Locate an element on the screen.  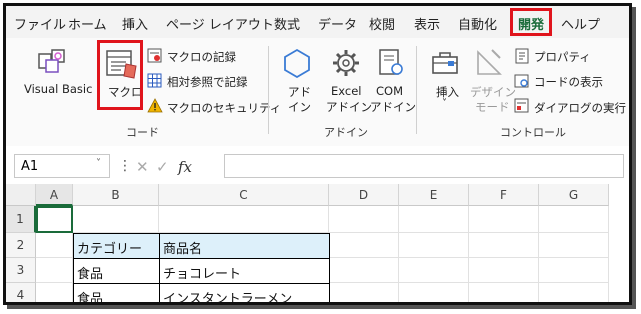
name-box-chevron-down-icon: ˅ is located at coordinates (98, 163).